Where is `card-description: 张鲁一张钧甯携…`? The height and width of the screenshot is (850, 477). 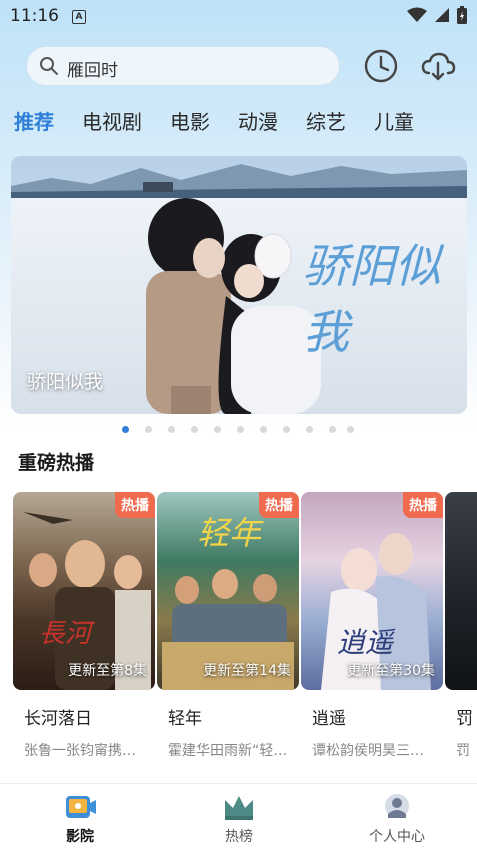
card-description: 张鲁一张钧甯携… is located at coordinates (80, 751).